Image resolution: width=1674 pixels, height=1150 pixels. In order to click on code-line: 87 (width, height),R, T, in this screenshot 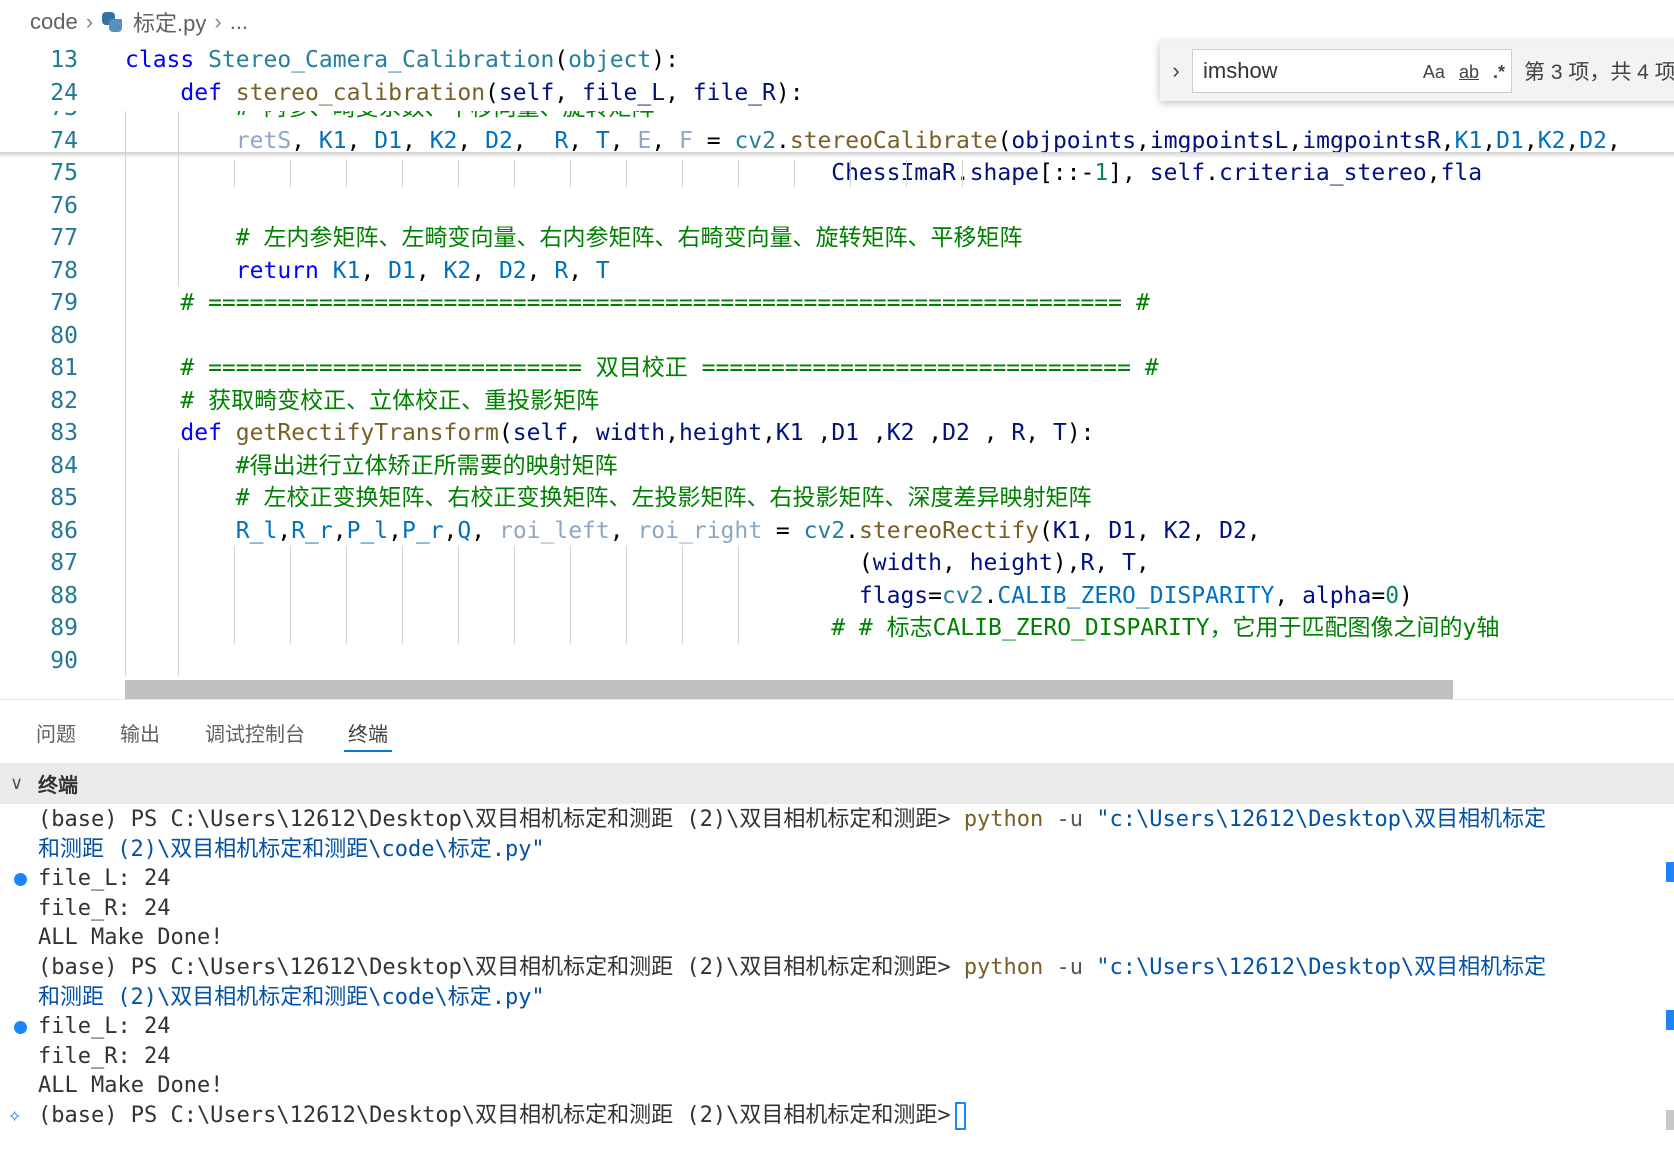, I will do `click(837, 563)`.